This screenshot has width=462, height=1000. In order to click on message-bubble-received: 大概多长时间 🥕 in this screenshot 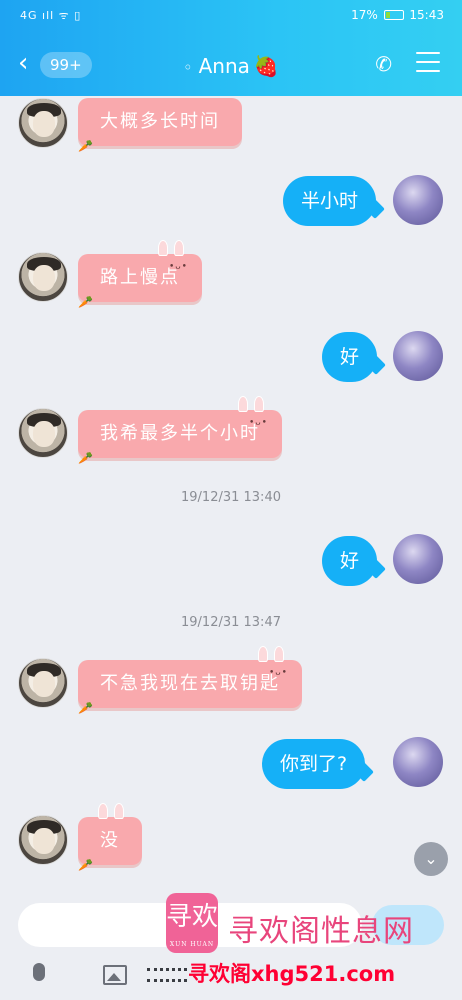, I will do `click(160, 125)`.